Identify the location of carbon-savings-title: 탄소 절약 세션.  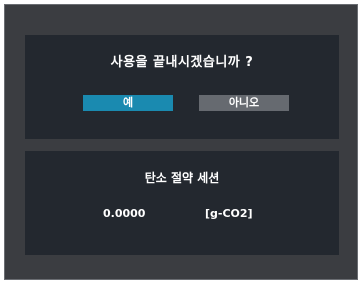
(182, 178).